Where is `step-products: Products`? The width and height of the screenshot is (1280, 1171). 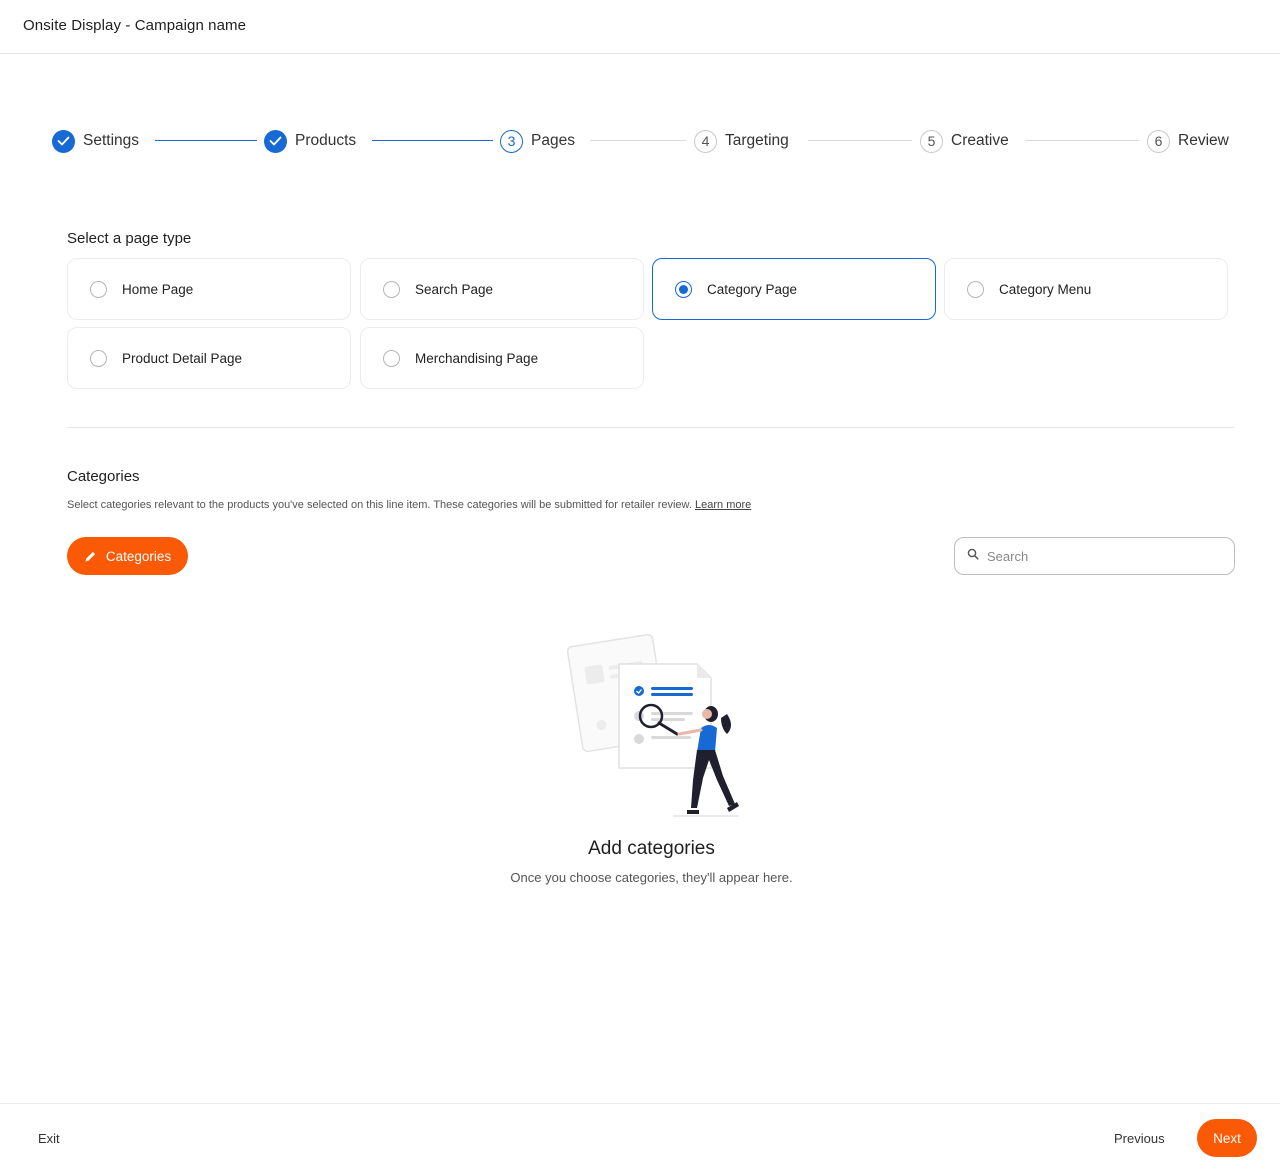
step-products: Products is located at coordinates (310, 141).